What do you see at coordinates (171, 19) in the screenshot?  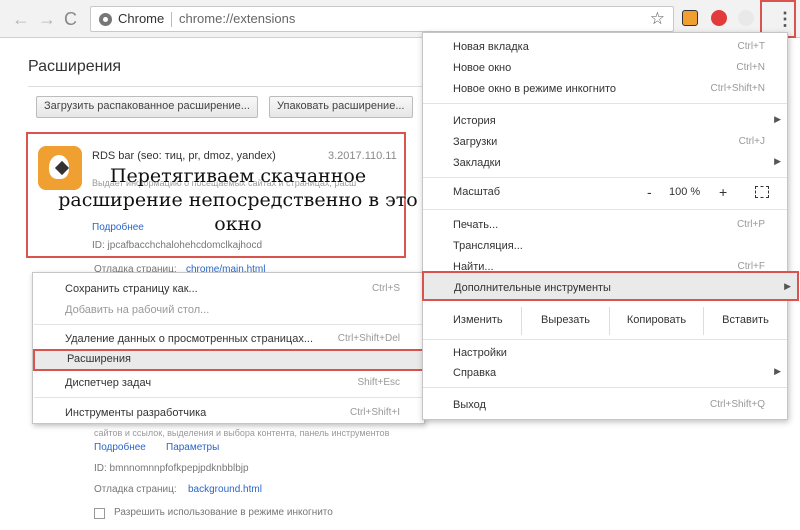 I see `omnibox-divider` at bounding box center [171, 19].